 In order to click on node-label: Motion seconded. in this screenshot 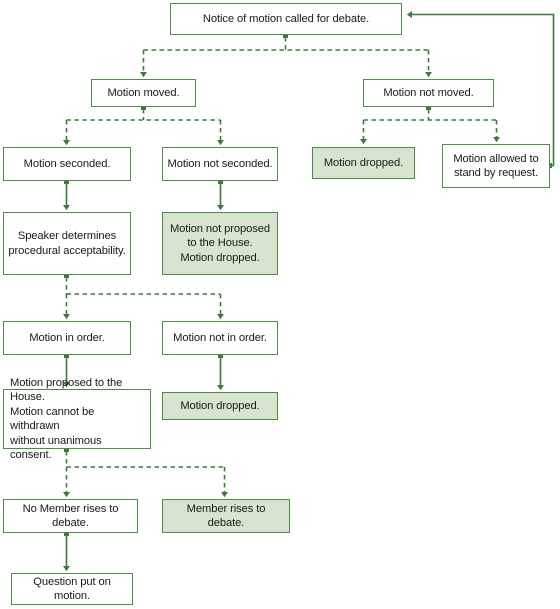, I will do `click(67, 163)`.